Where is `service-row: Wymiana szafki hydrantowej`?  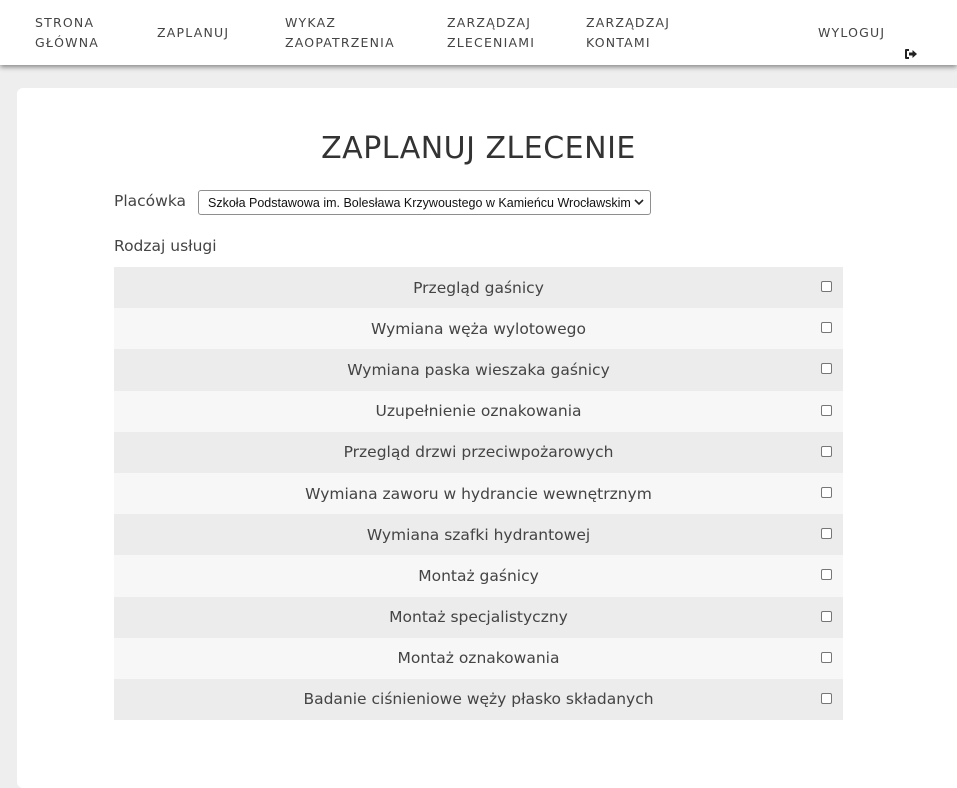
service-row: Wymiana szafki hydrantowej is located at coordinates (478, 535).